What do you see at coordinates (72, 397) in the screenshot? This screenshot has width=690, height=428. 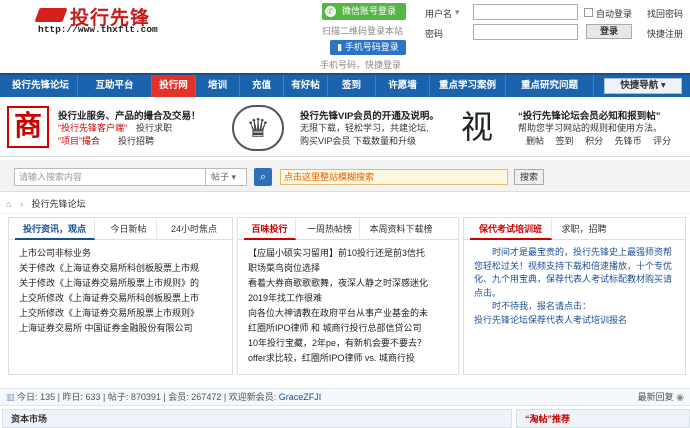 I see `stats-yesterday-label: 昨日:` at bounding box center [72, 397].